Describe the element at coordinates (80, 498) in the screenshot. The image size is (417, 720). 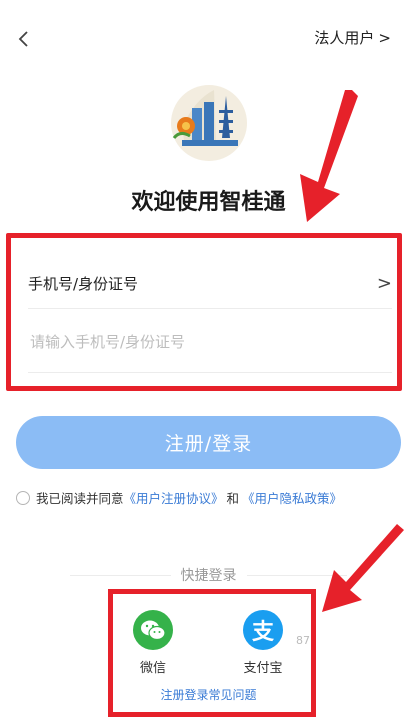
I see `agreement-prefix: 我已阅读并同意` at that location.